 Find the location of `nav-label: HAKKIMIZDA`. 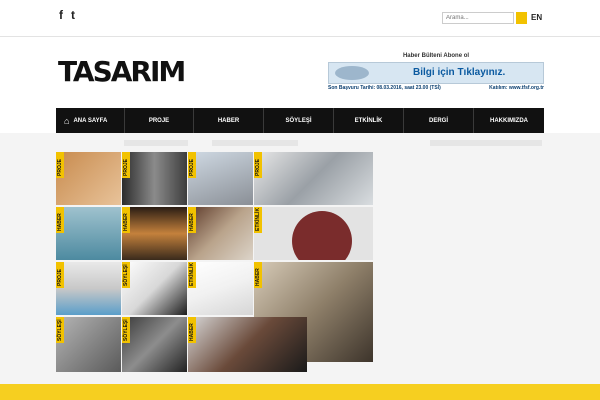

nav-label: HAKKIMIZDA is located at coordinates (509, 120).